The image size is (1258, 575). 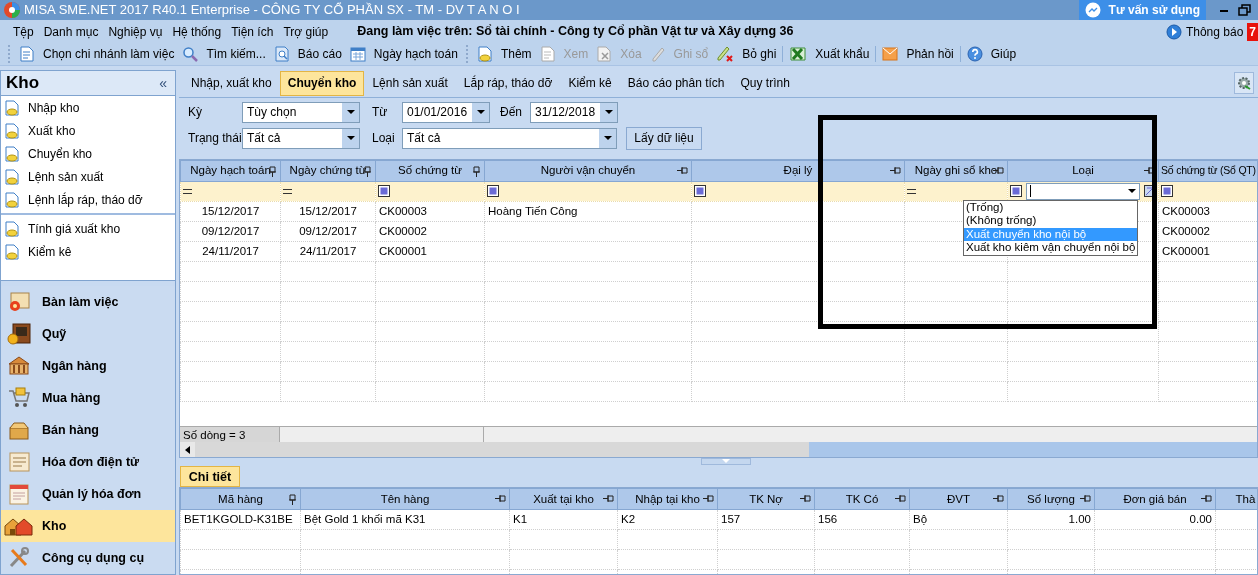 I want to click on toolbar-button: Báo cáo, so click(x=307, y=54).